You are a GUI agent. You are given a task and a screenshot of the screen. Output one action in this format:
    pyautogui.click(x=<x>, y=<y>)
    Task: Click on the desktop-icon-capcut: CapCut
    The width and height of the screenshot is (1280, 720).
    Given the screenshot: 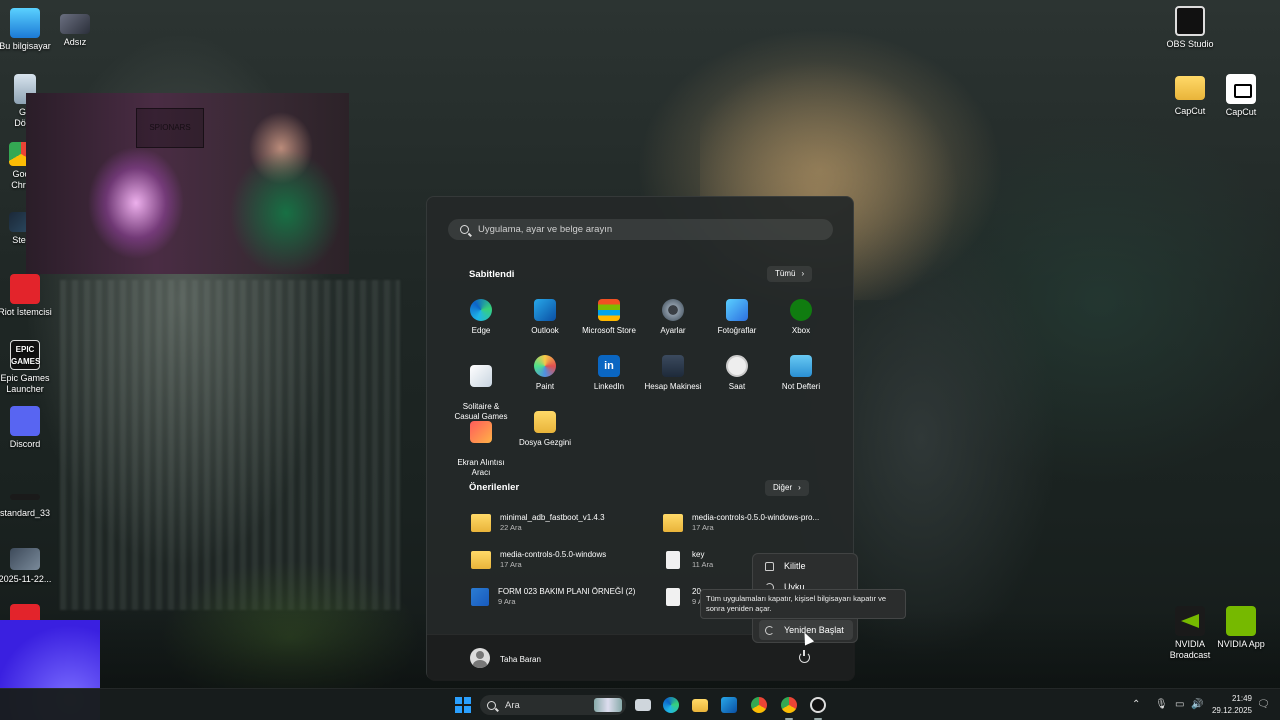 What is the action you would take?
    pyautogui.click(x=1241, y=96)
    